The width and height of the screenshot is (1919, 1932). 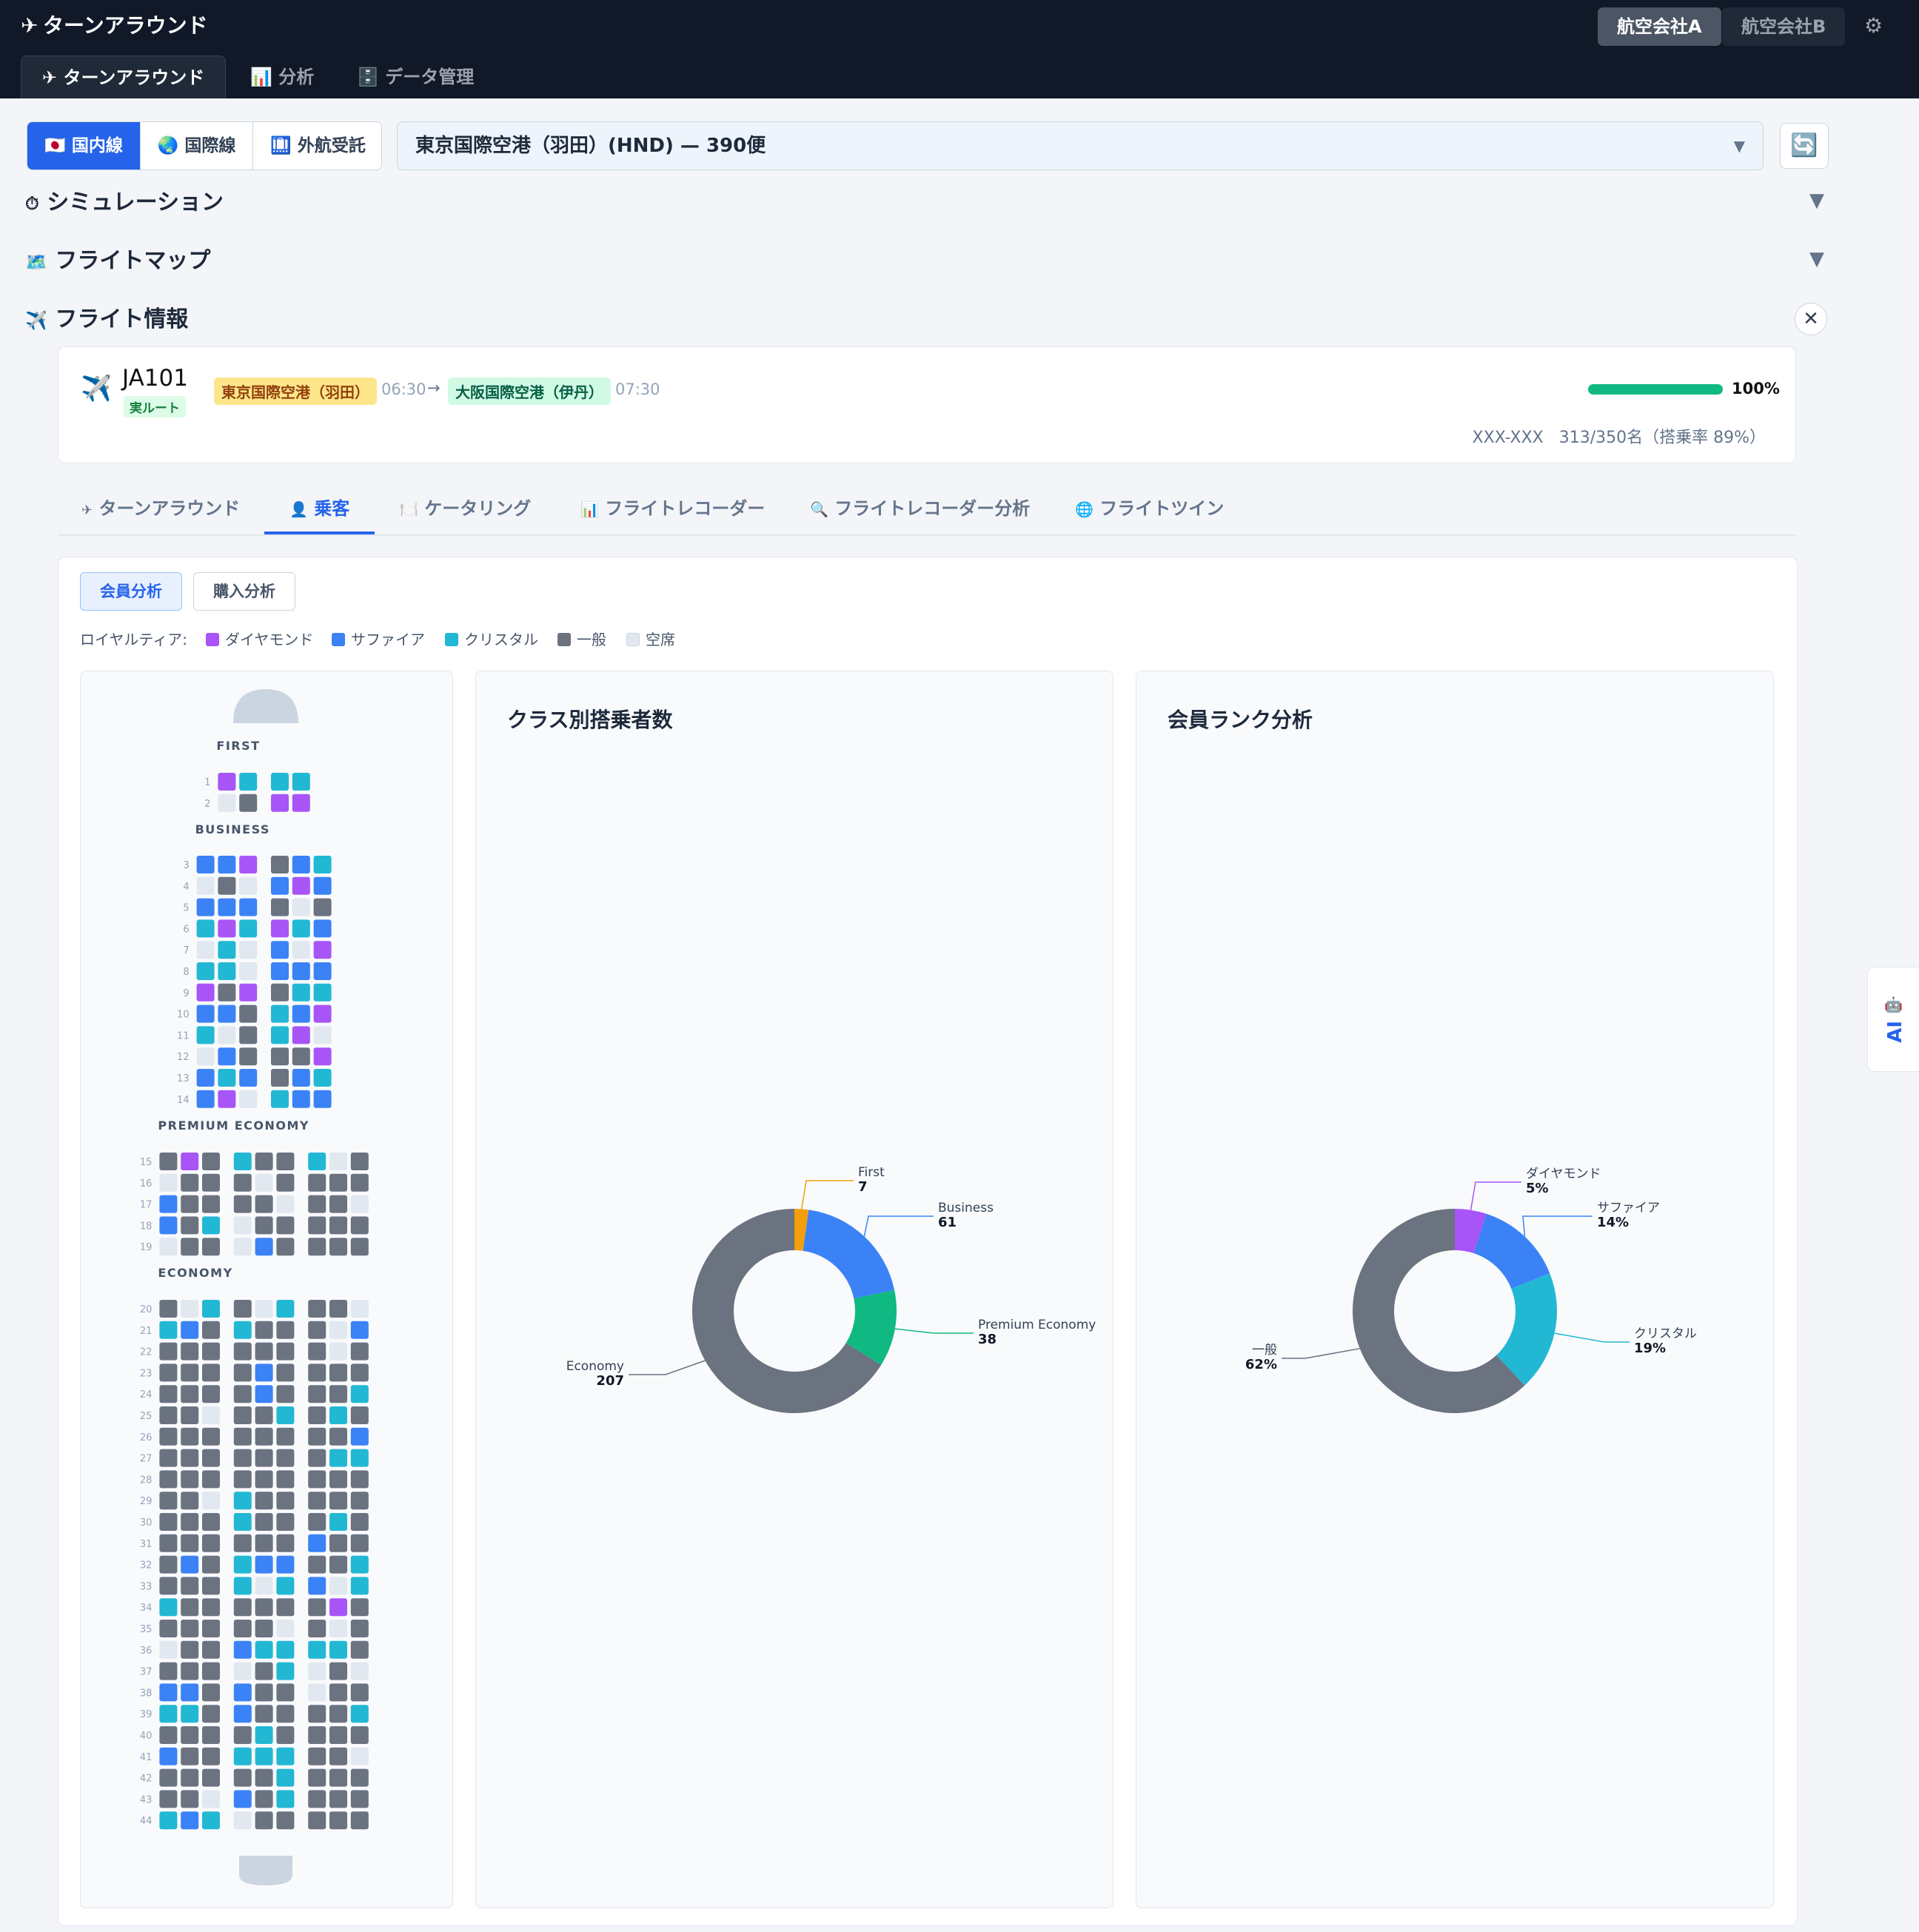 I want to click on settings-gear-icon: ⚙, so click(x=1873, y=25).